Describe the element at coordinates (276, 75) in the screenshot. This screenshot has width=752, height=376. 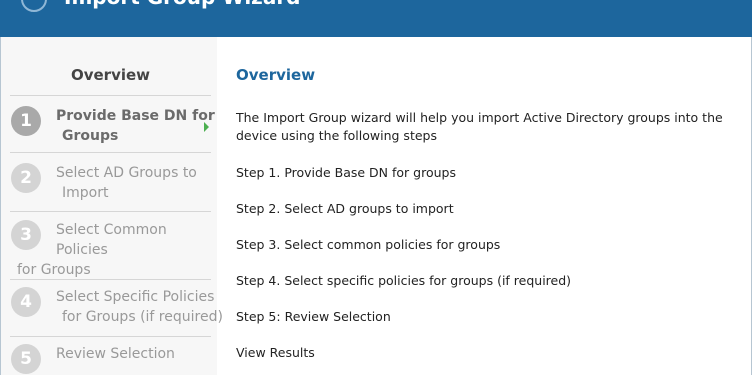
I see `content-title: Overview` at that location.